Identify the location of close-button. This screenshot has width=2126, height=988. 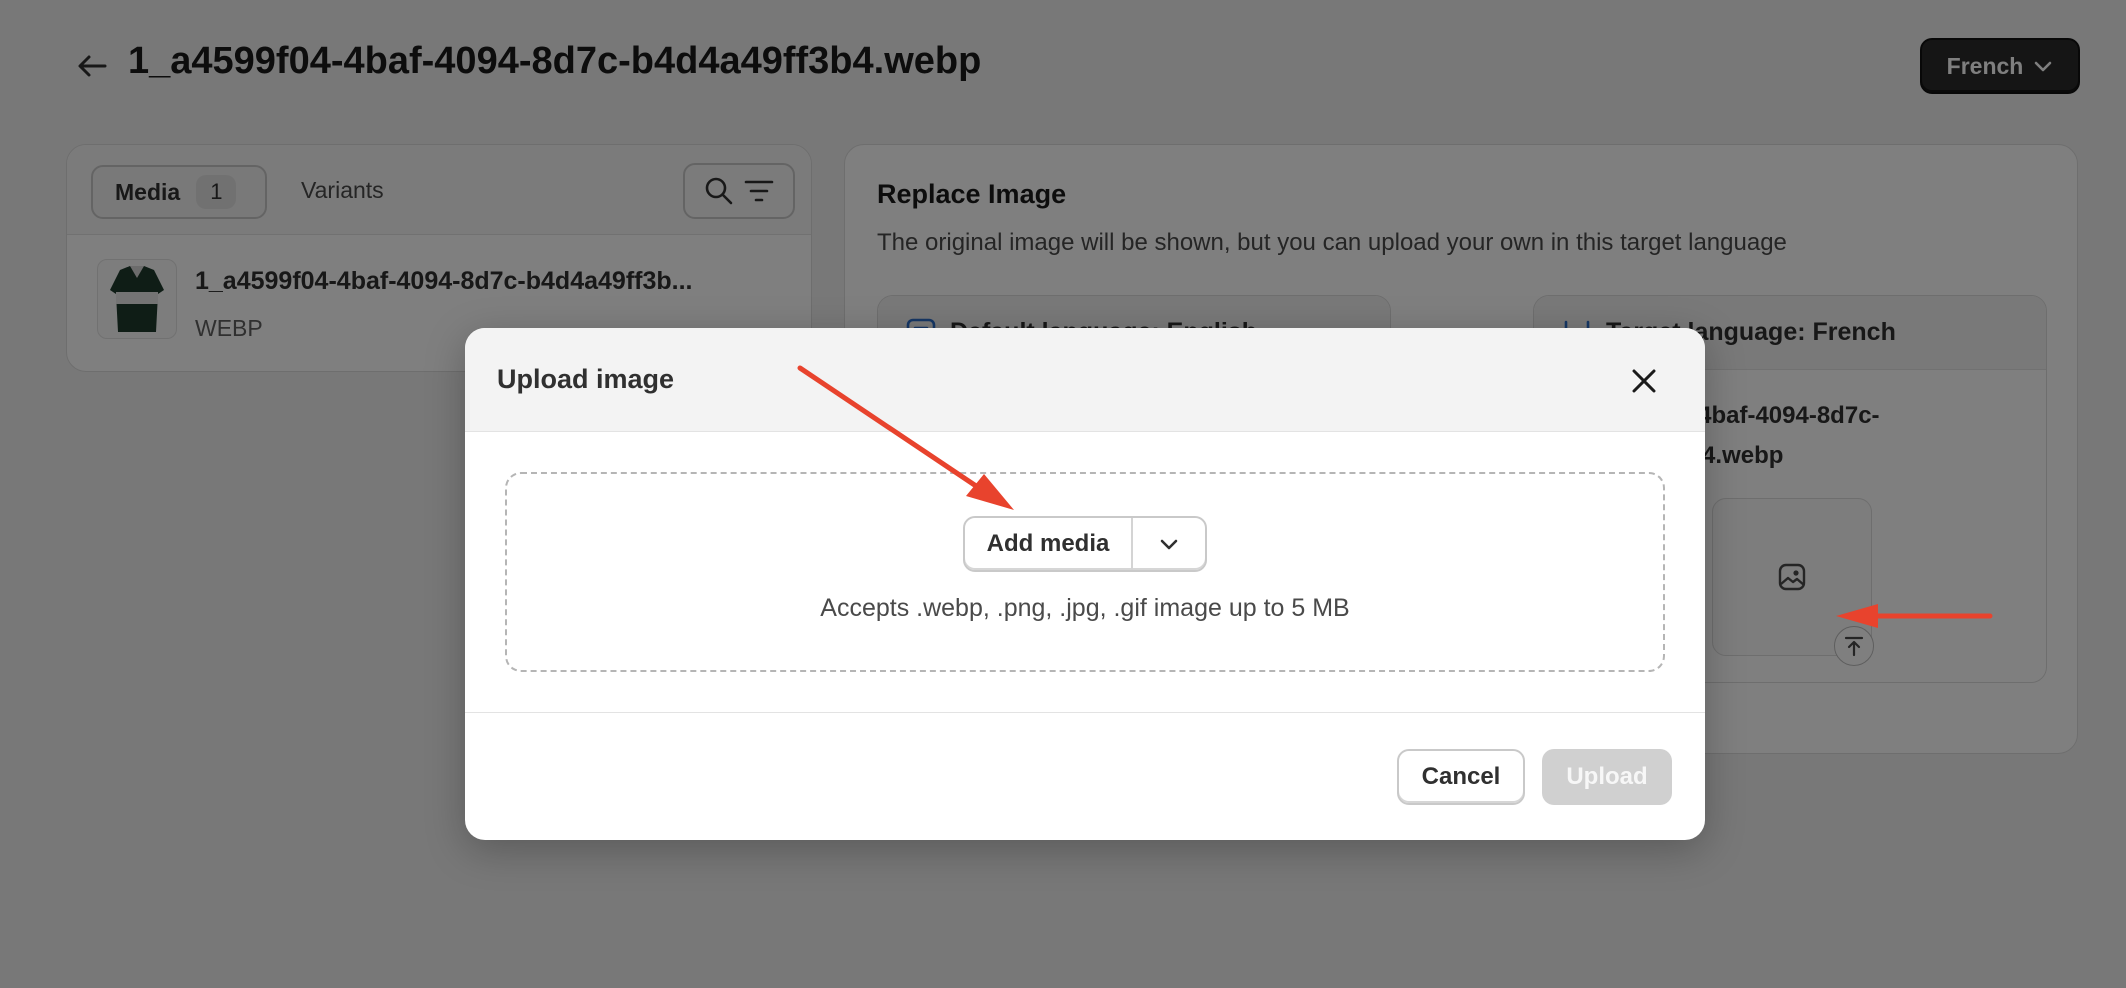
(1644, 381).